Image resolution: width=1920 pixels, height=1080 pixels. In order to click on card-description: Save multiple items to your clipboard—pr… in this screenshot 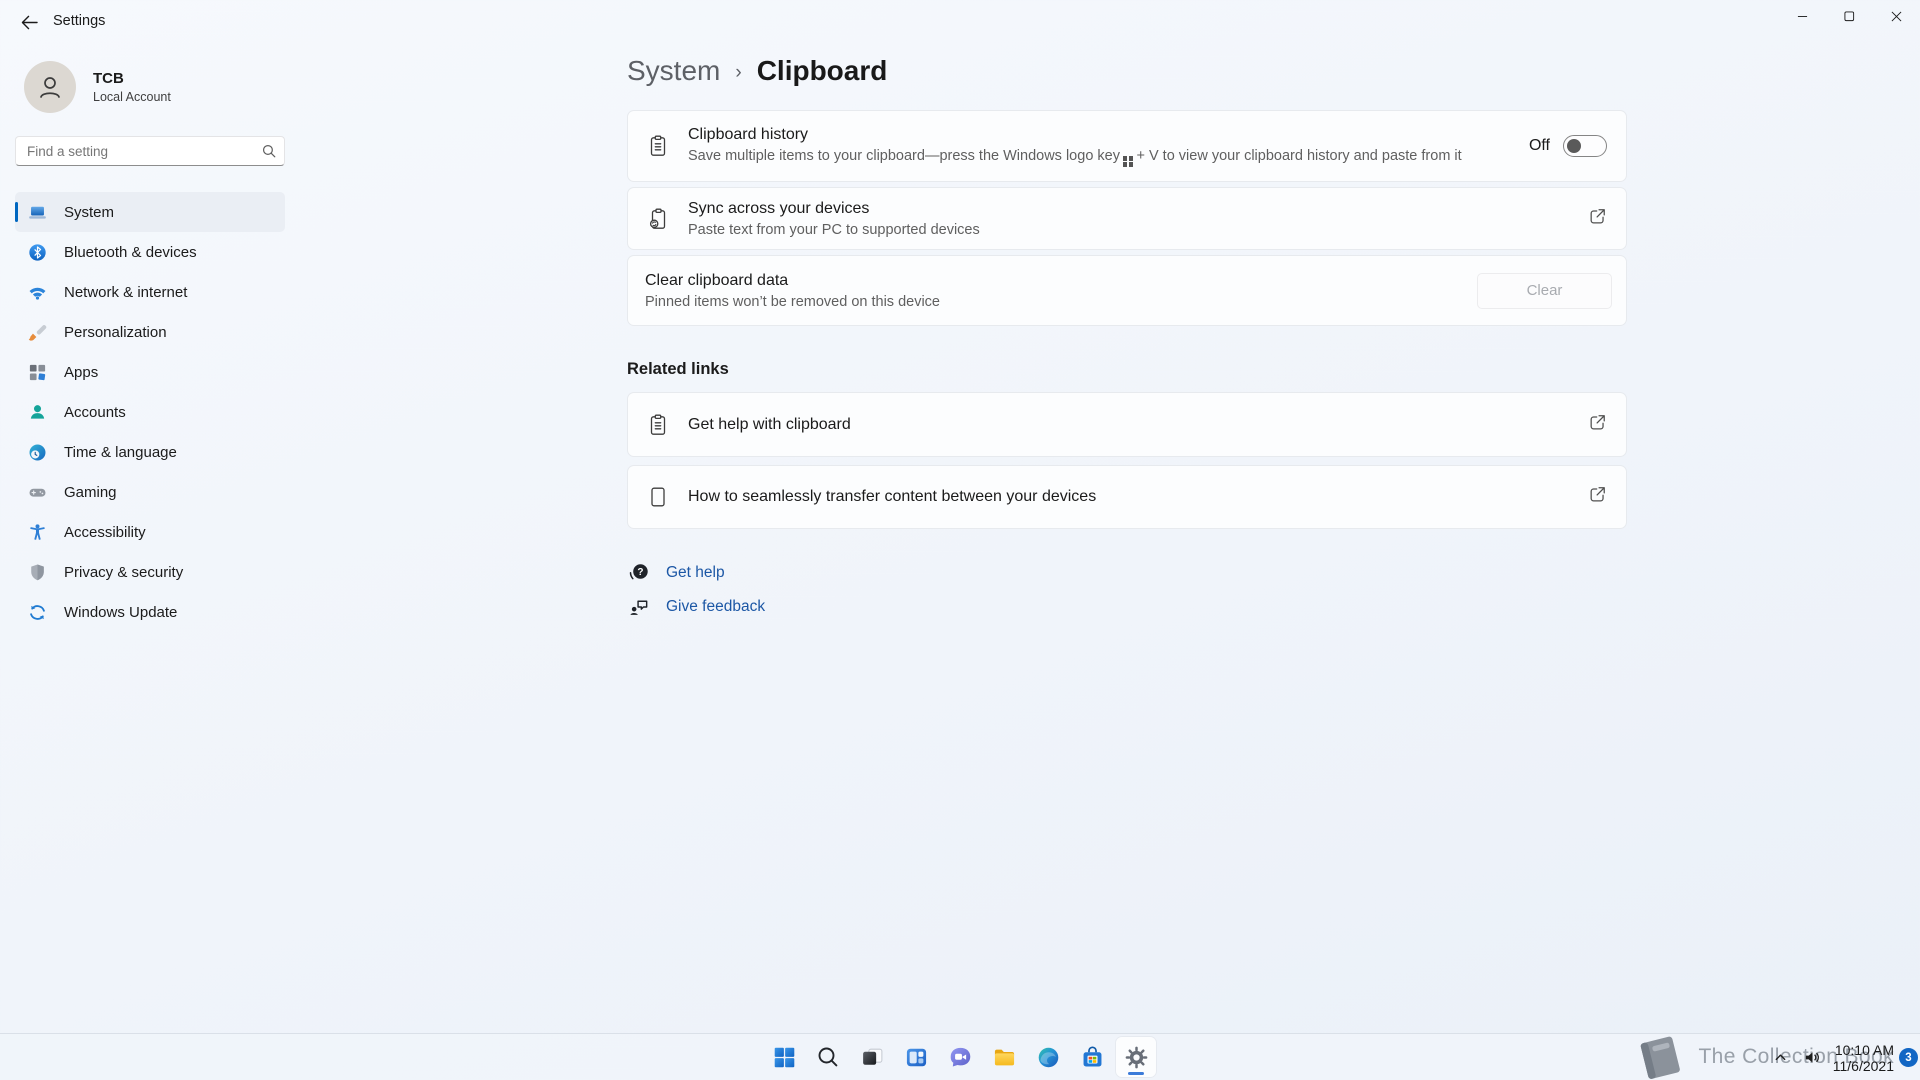, I will do `click(1108, 157)`.